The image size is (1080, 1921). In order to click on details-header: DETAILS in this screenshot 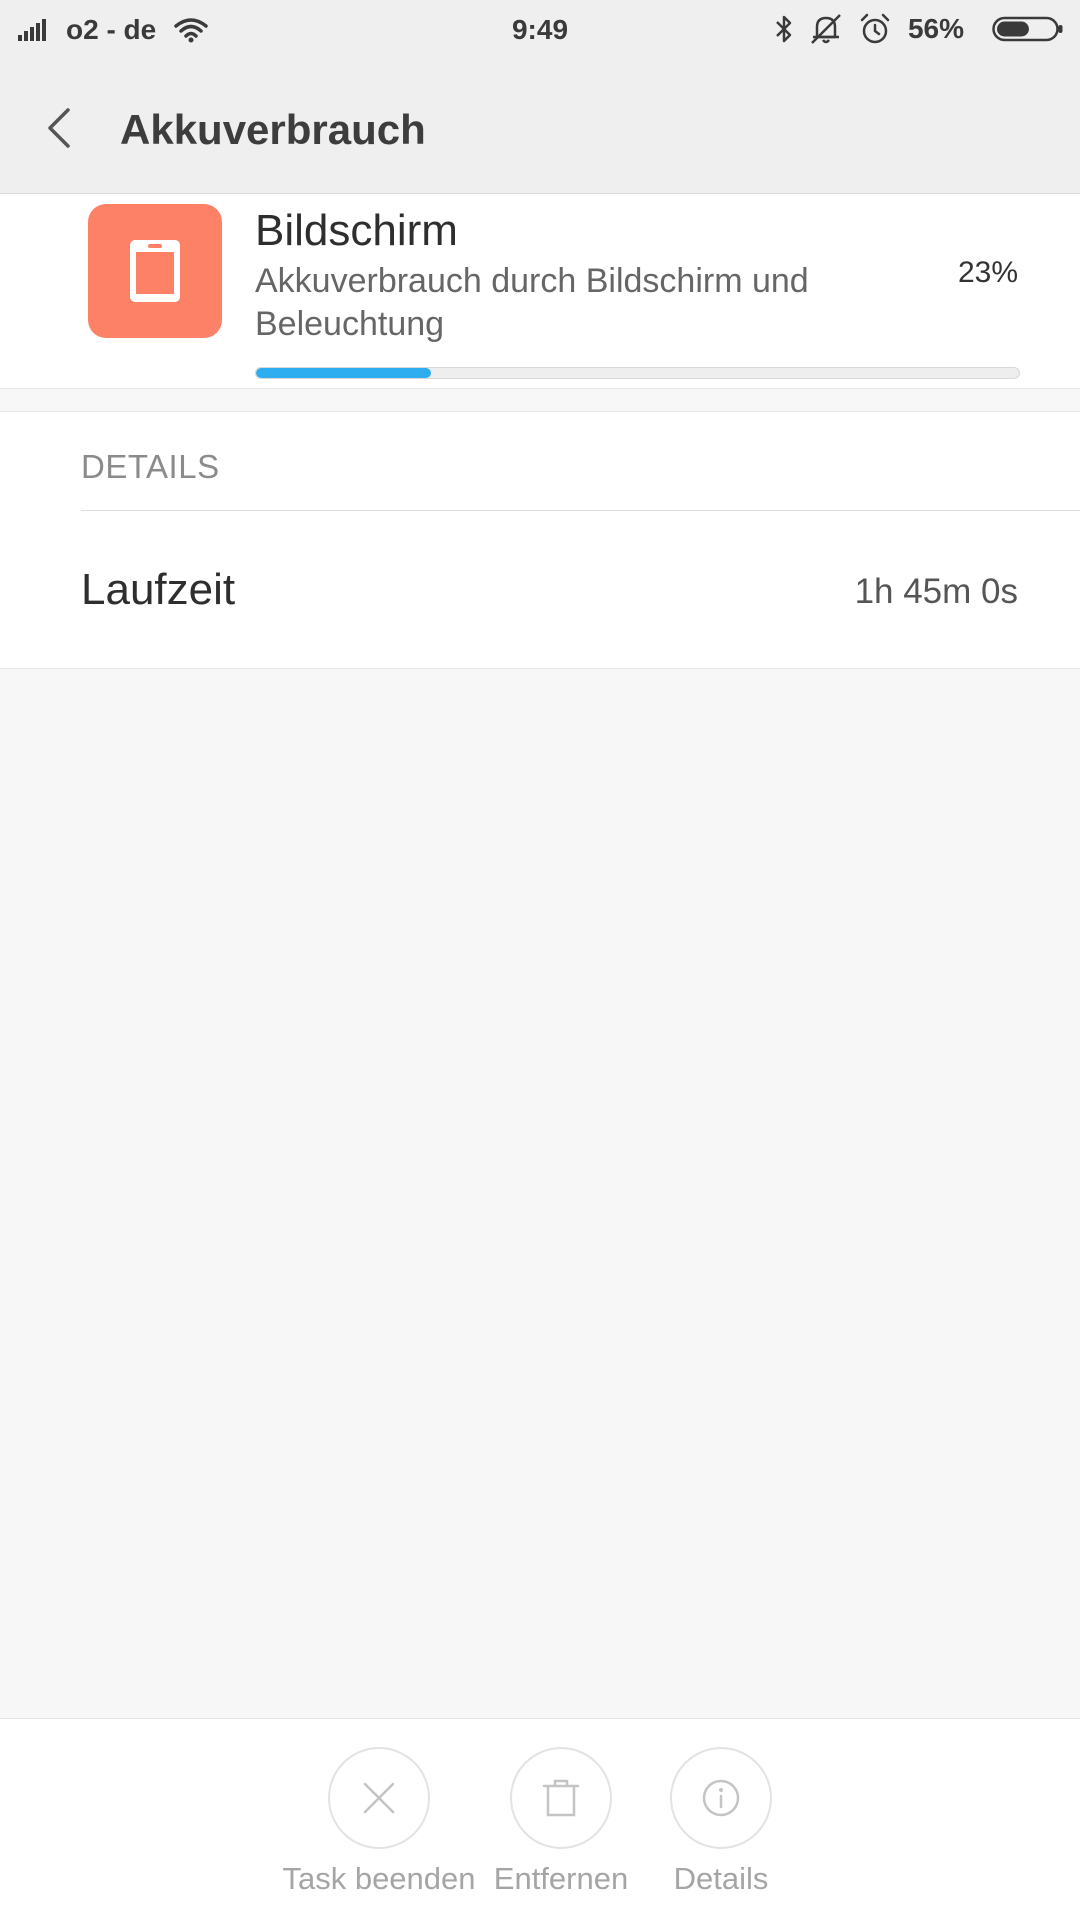, I will do `click(150, 466)`.